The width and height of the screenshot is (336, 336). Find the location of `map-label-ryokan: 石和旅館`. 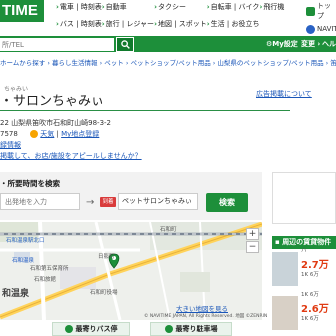

map-label-ryokan: 石和旅館 is located at coordinates (45, 280).